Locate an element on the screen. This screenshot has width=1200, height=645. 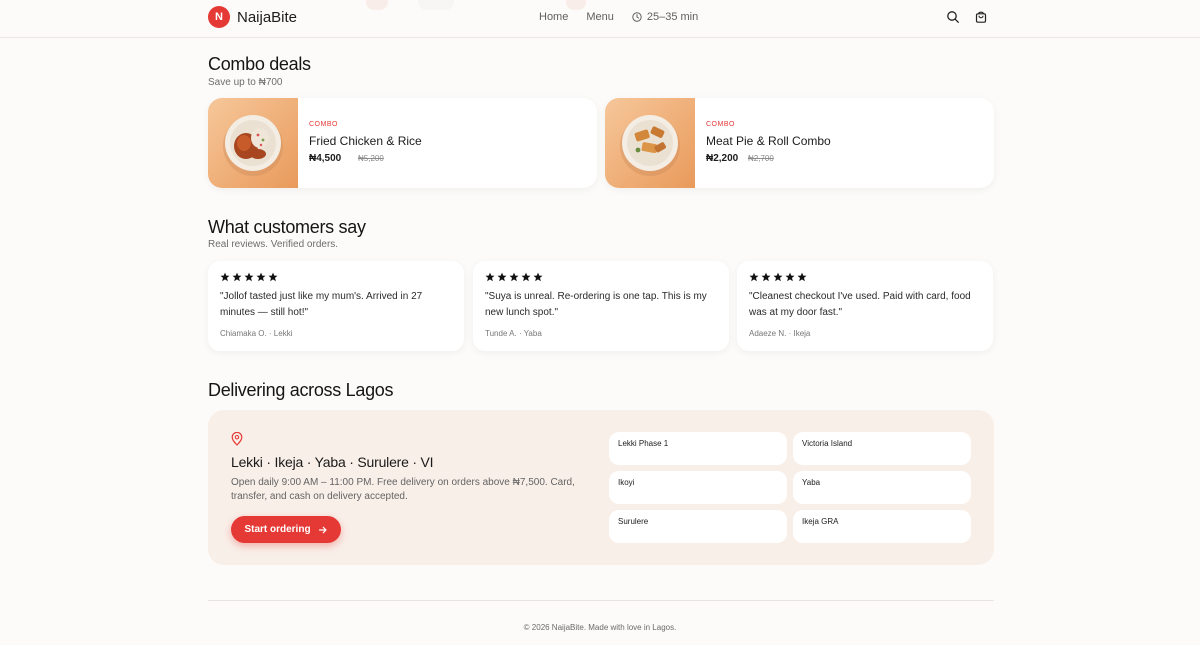
combo-section-subtitle: Save up to ₦700 is located at coordinates (245, 82).